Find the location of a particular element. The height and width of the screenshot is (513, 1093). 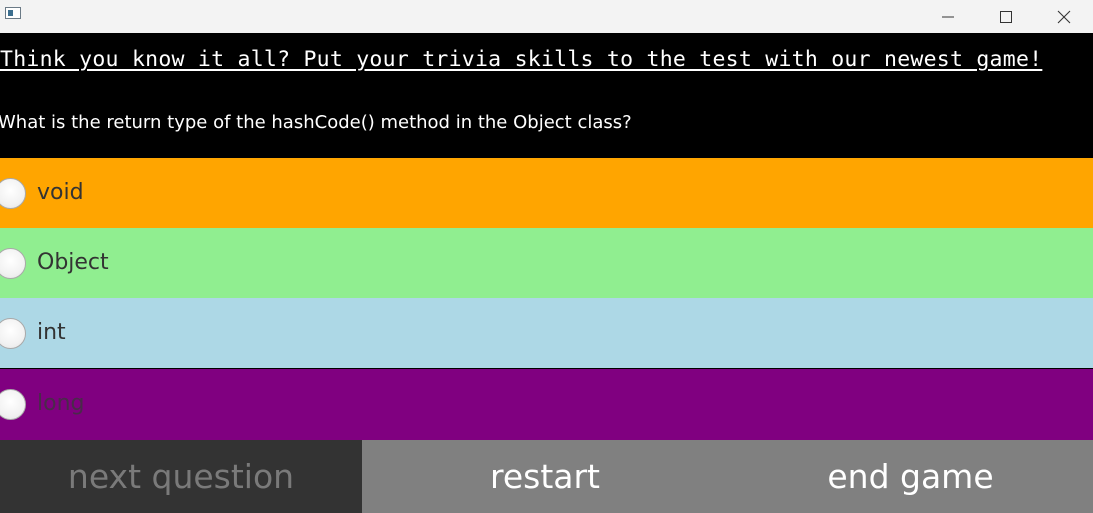

option-label: Object is located at coordinates (73, 262).